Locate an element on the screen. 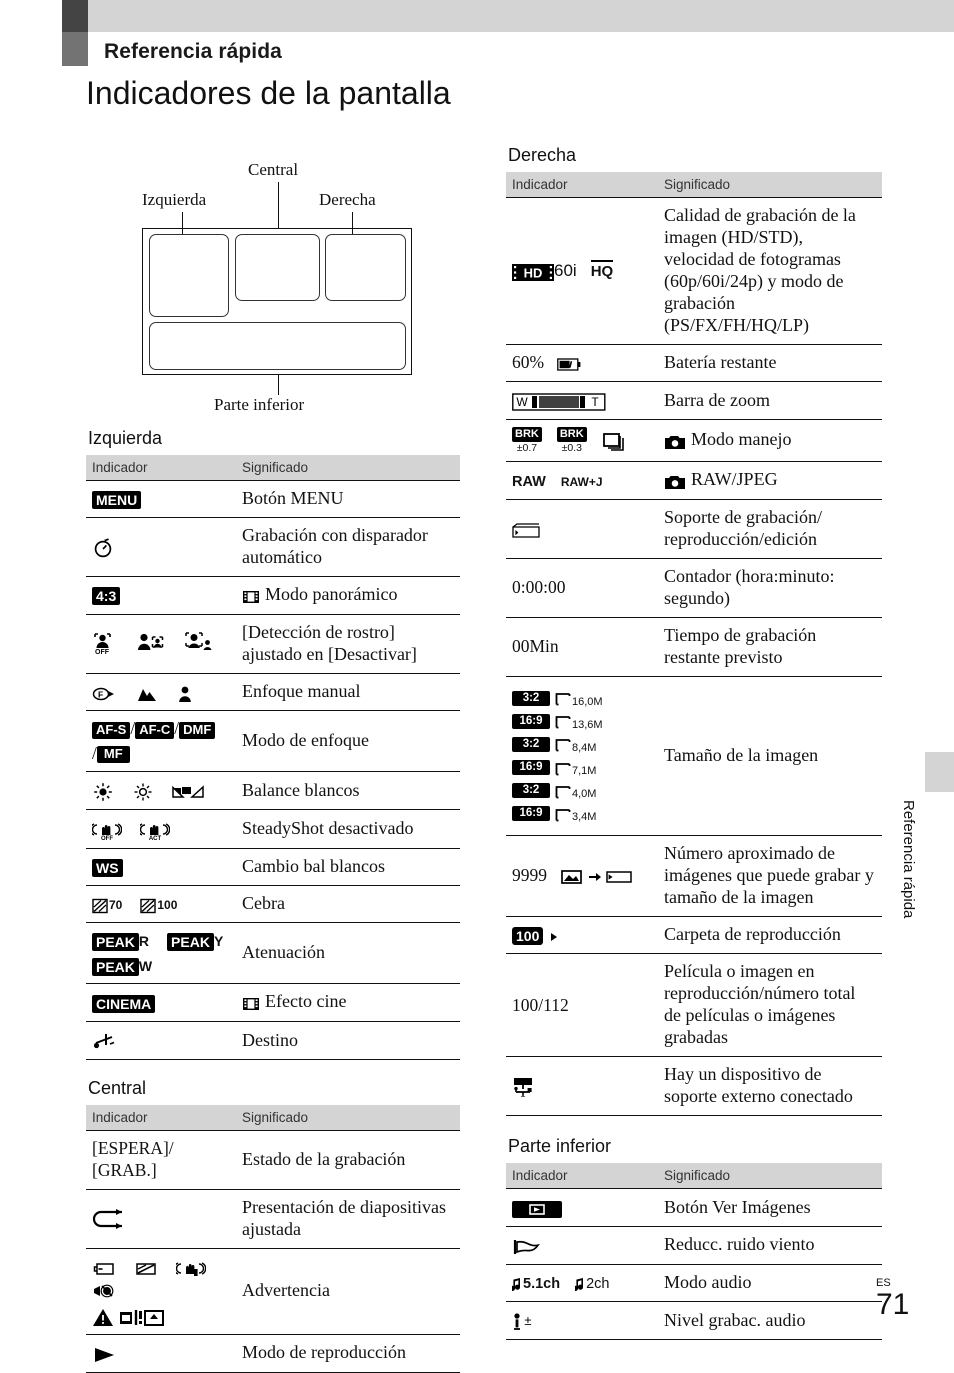 This screenshot has height=1373, width=954. media-error-icon is located at coordinates (142, 1316).